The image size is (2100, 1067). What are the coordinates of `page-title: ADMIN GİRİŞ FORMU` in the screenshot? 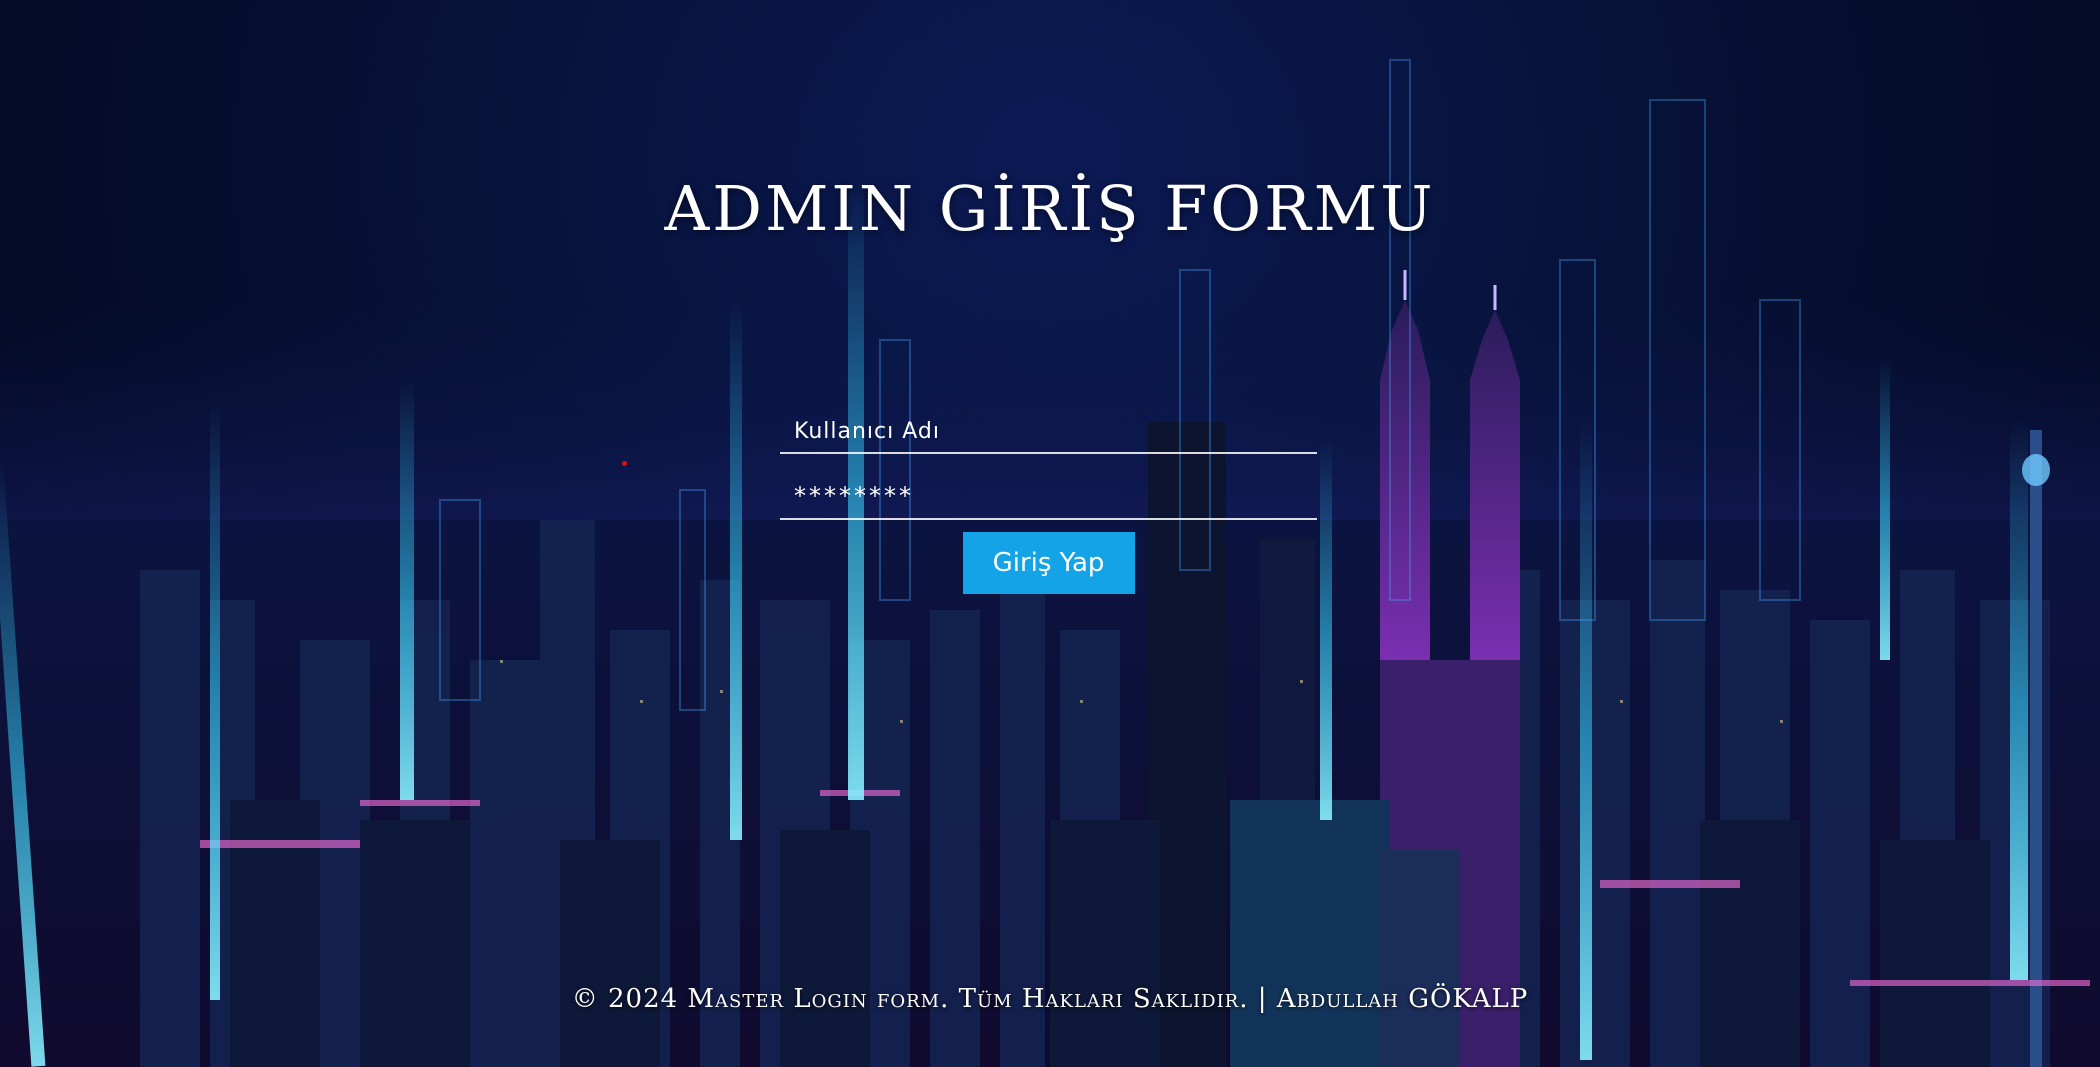 It's located at (1050, 208).